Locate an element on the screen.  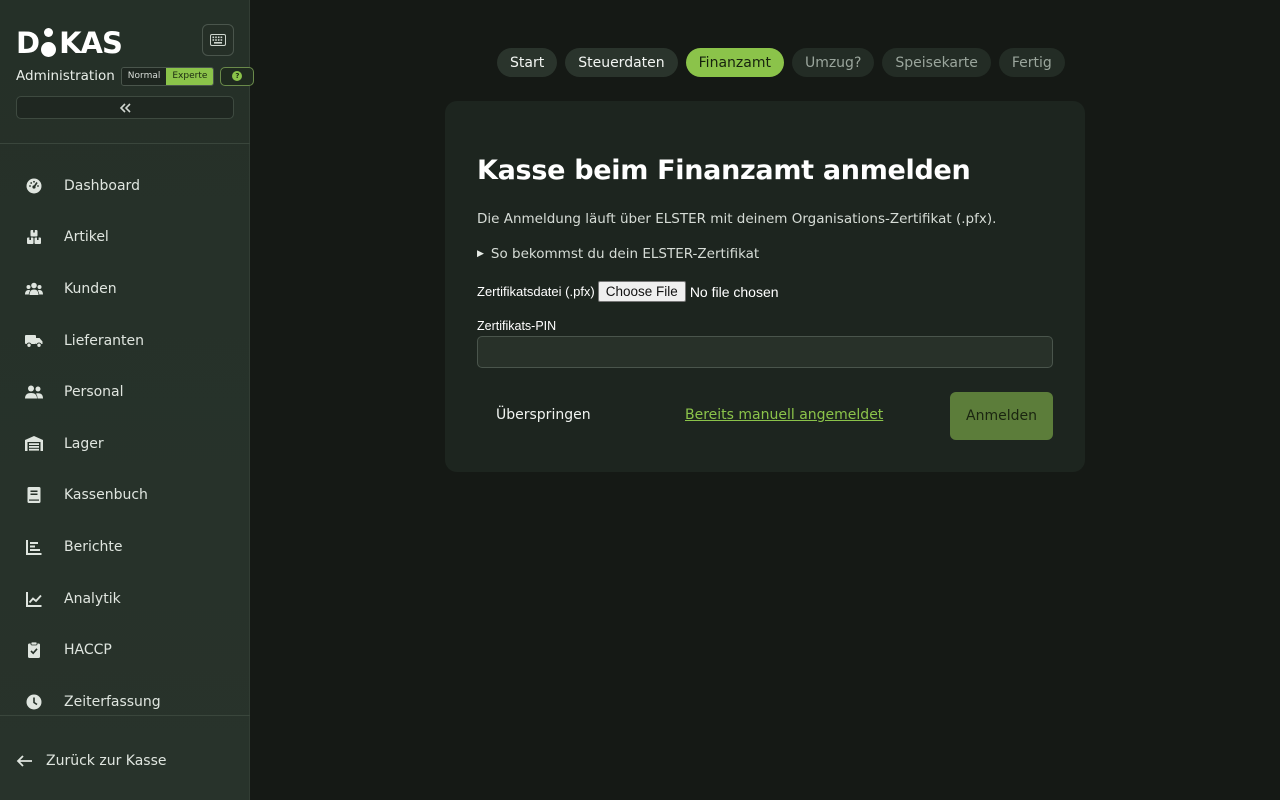
bar-chart-icon is located at coordinates (34, 547).